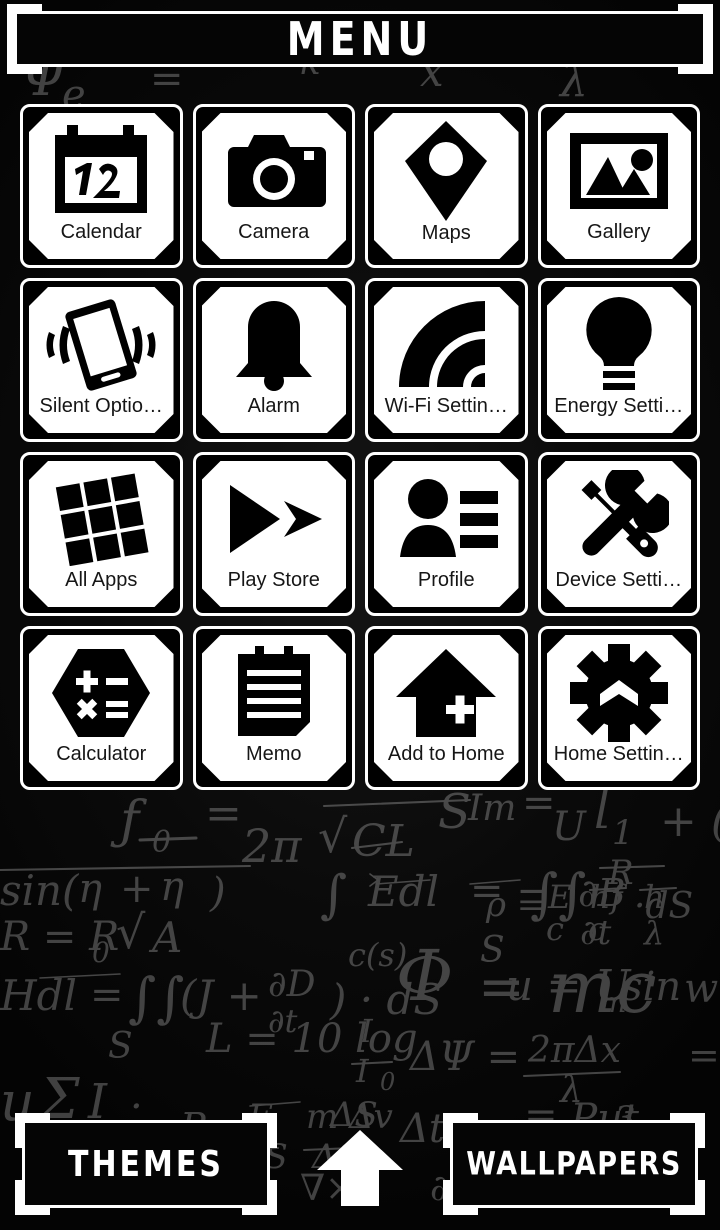 This screenshot has width=720, height=1230. What do you see at coordinates (292, 984) in the screenshot?
I see `svg-text: ∂D` at bounding box center [292, 984].